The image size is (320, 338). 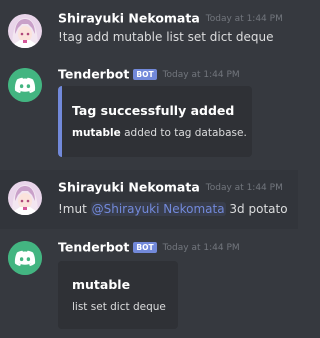 I want to click on embed-description-text: added to tag database., so click(x=183, y=133).